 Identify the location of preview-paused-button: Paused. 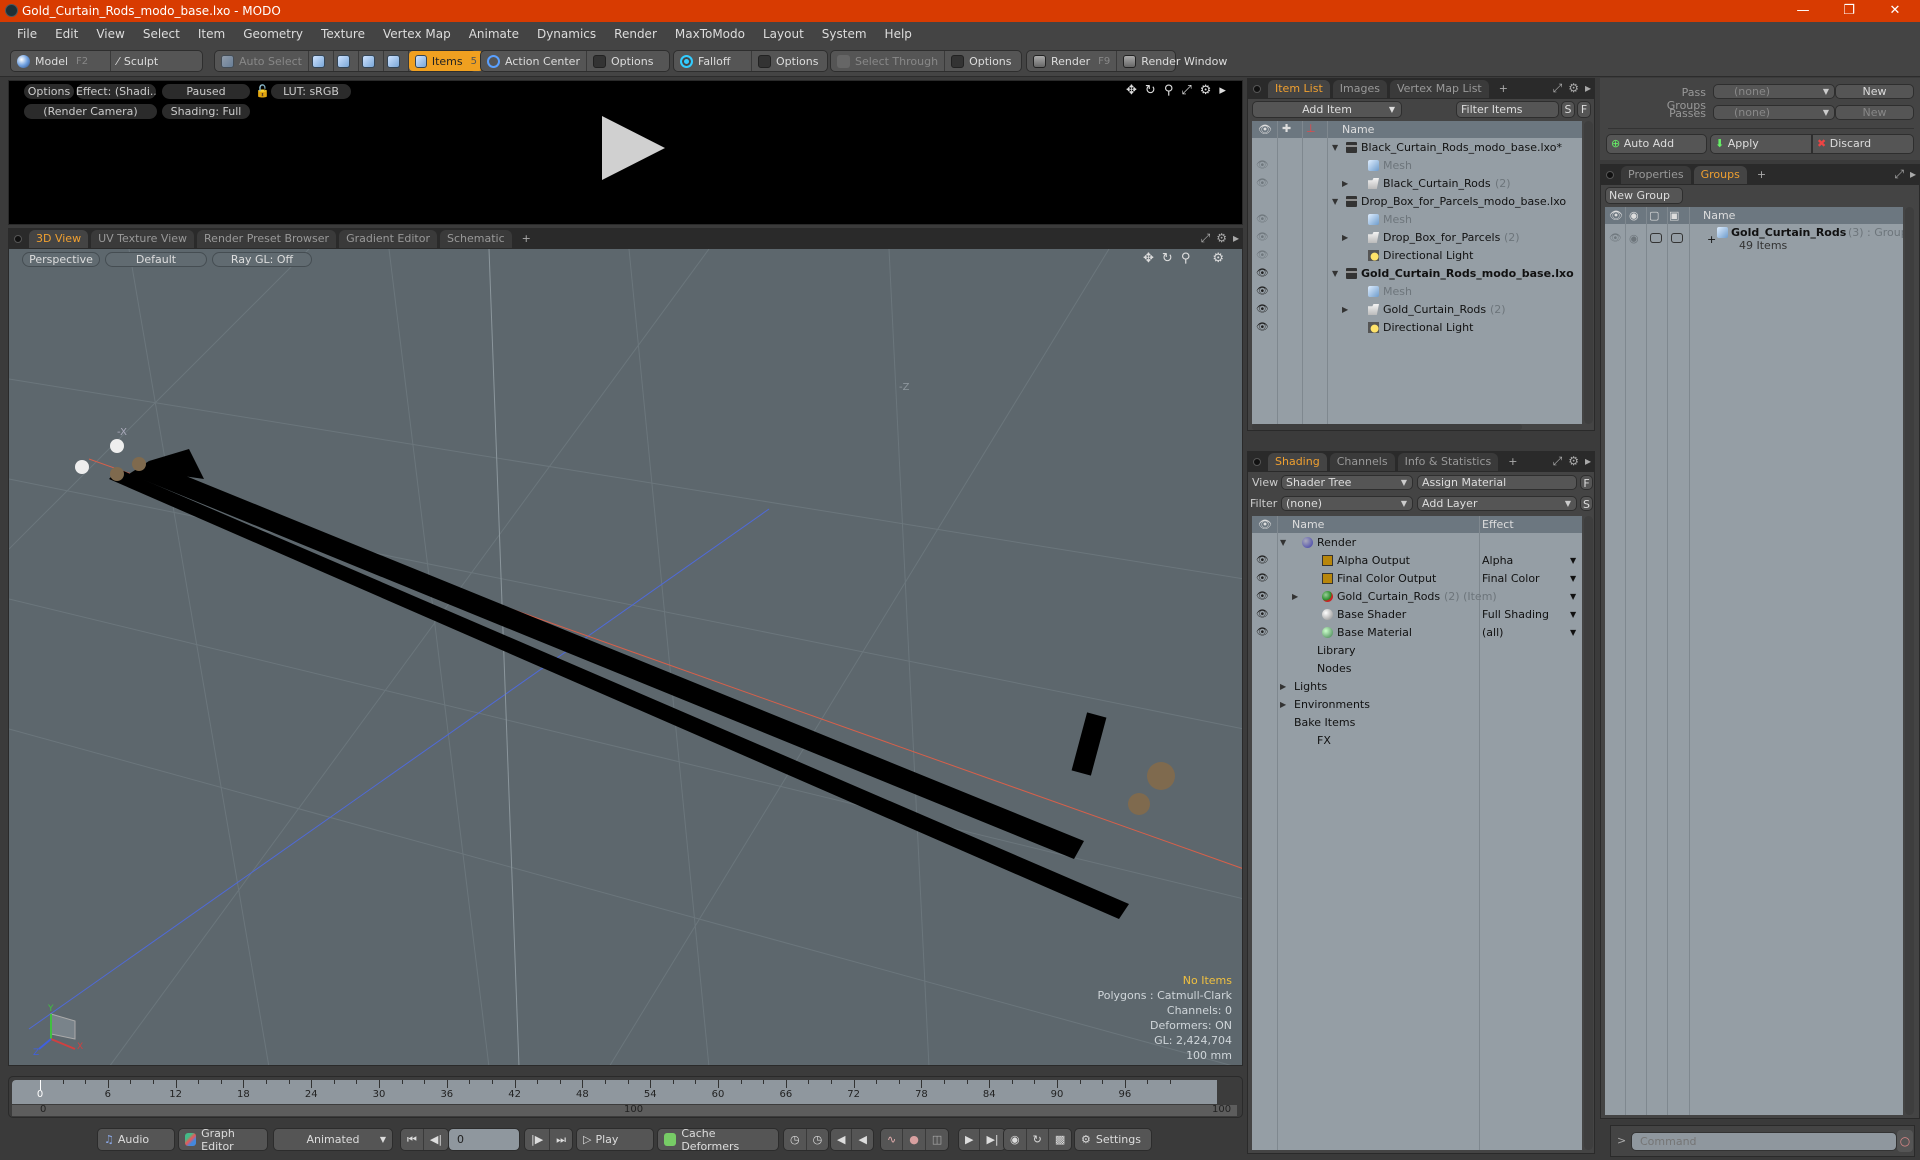
(206, 91).